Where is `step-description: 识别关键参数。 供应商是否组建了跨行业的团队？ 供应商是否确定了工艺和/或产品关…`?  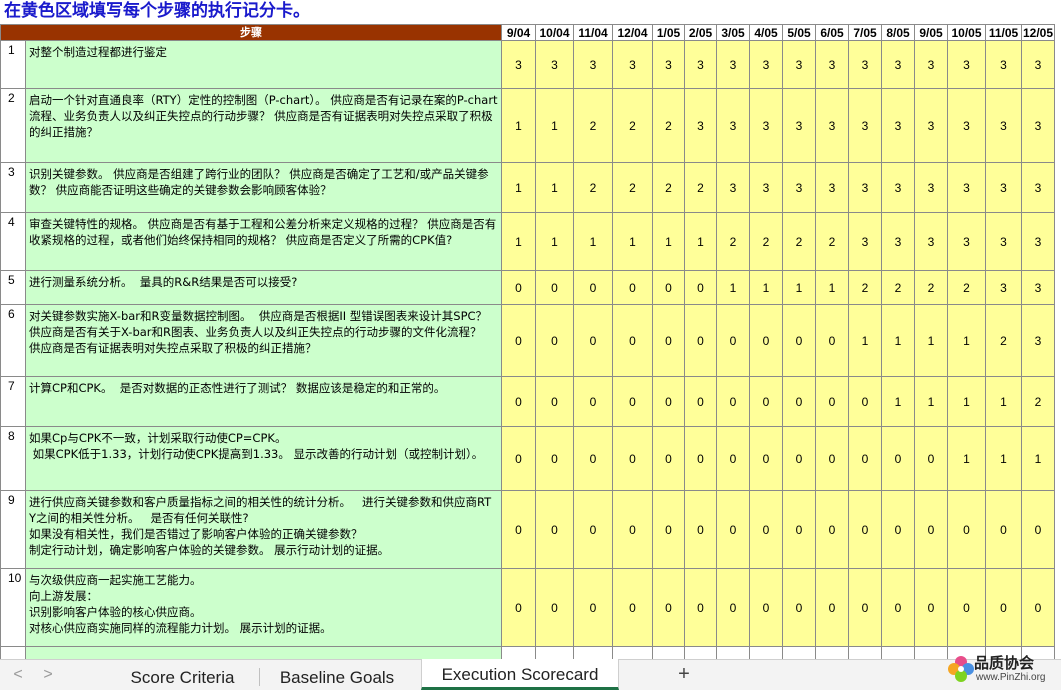 step-description: 识别关键参数。 供应商是否组建了跨行业的团队？ 供应商是否确定了工艺和/或产品关… is located at coordinates (263, 187).